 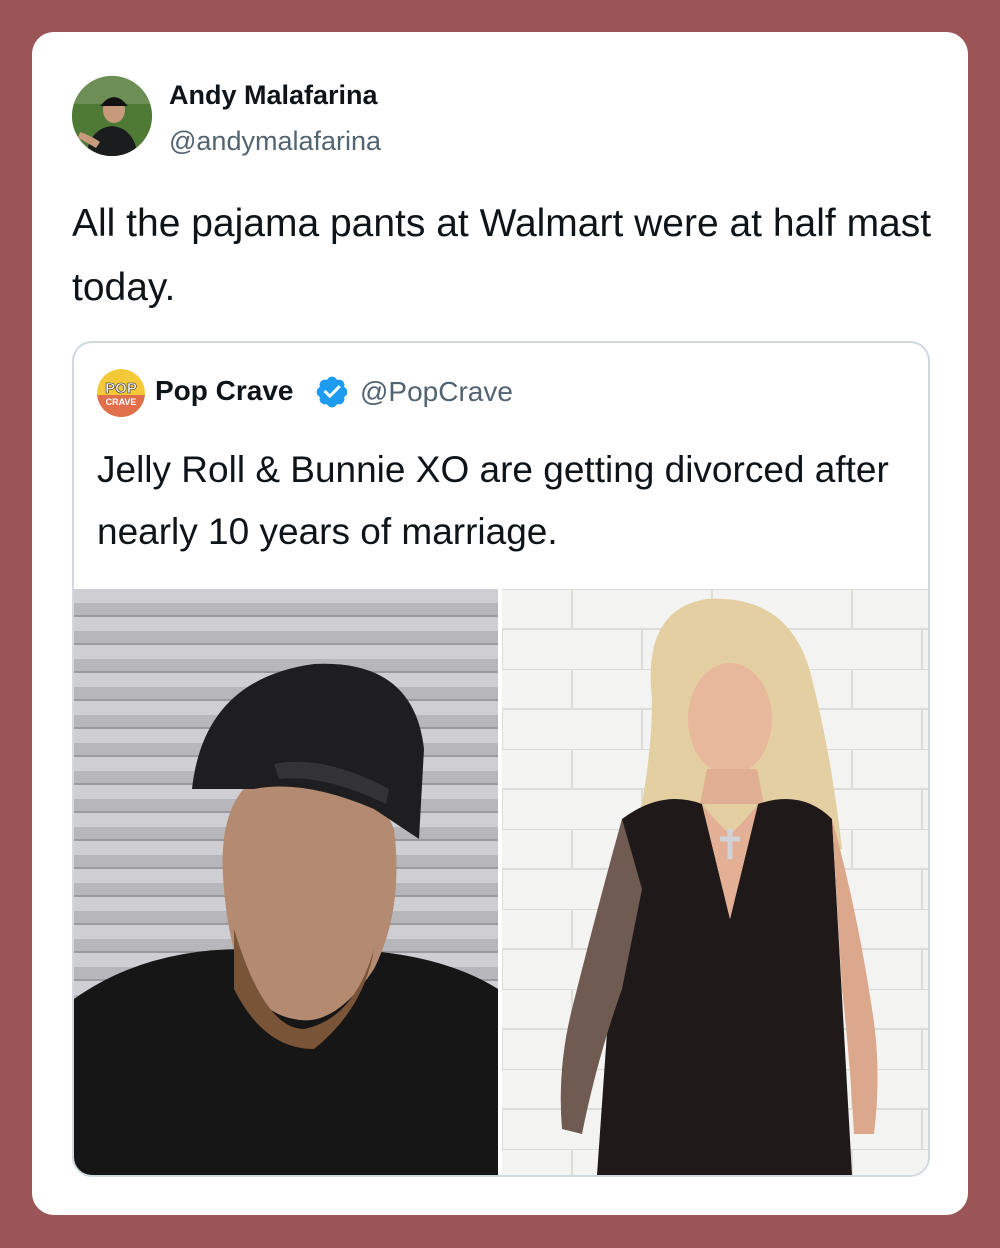 What do you see at coordinates (112, 116) in the screenshot?
I see `author-avatar` at bounding box center [112, 116].